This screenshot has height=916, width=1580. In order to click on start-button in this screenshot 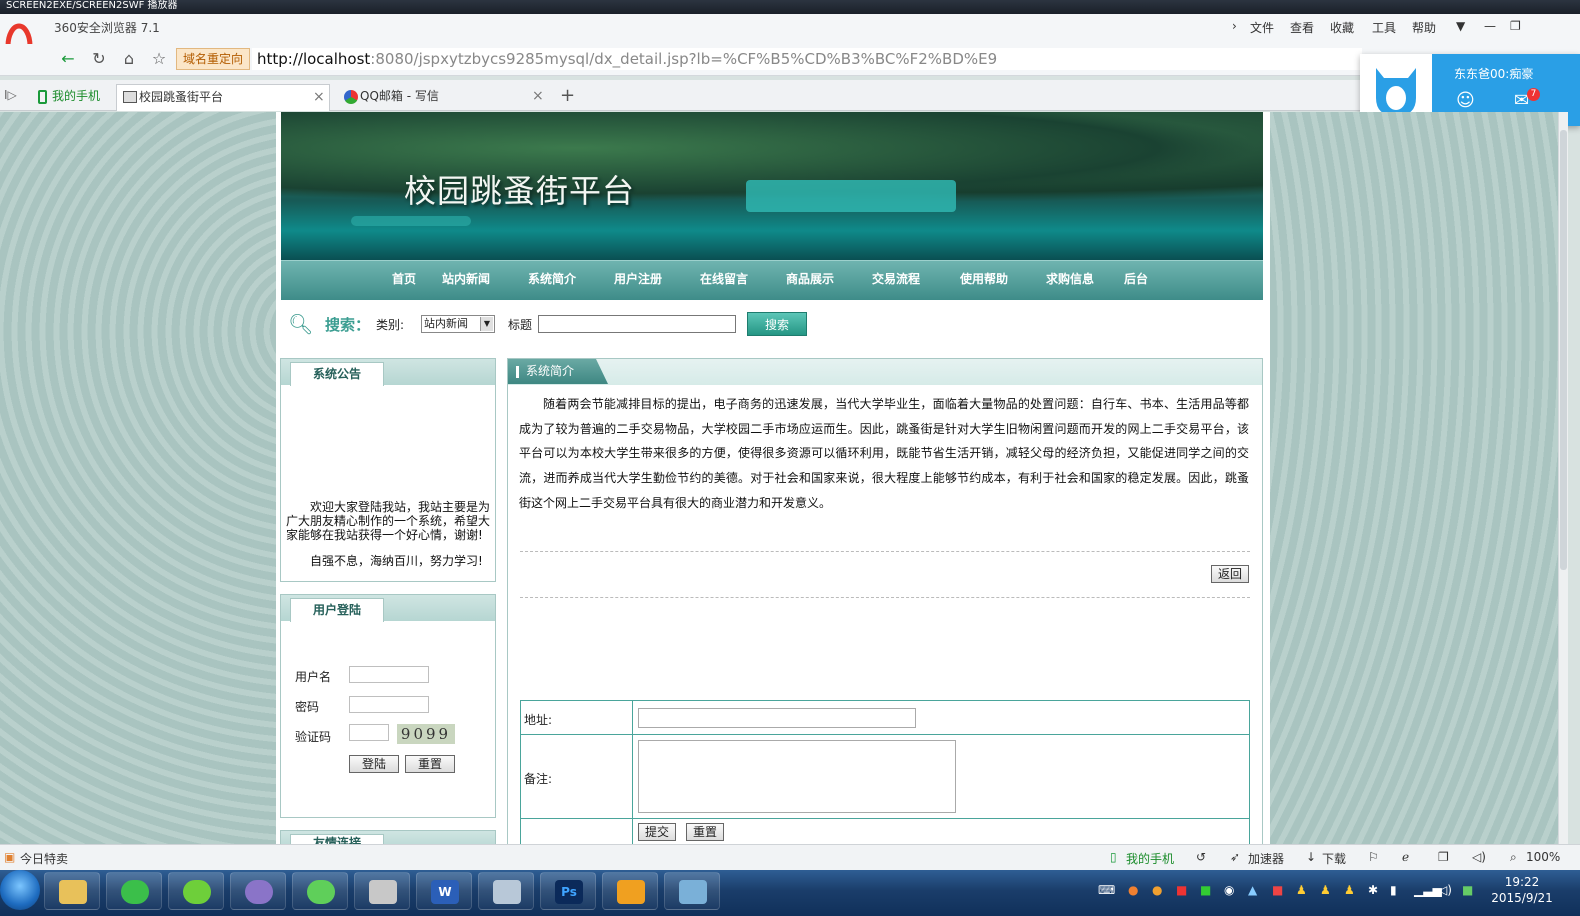, I will do `click(20, 890)`.